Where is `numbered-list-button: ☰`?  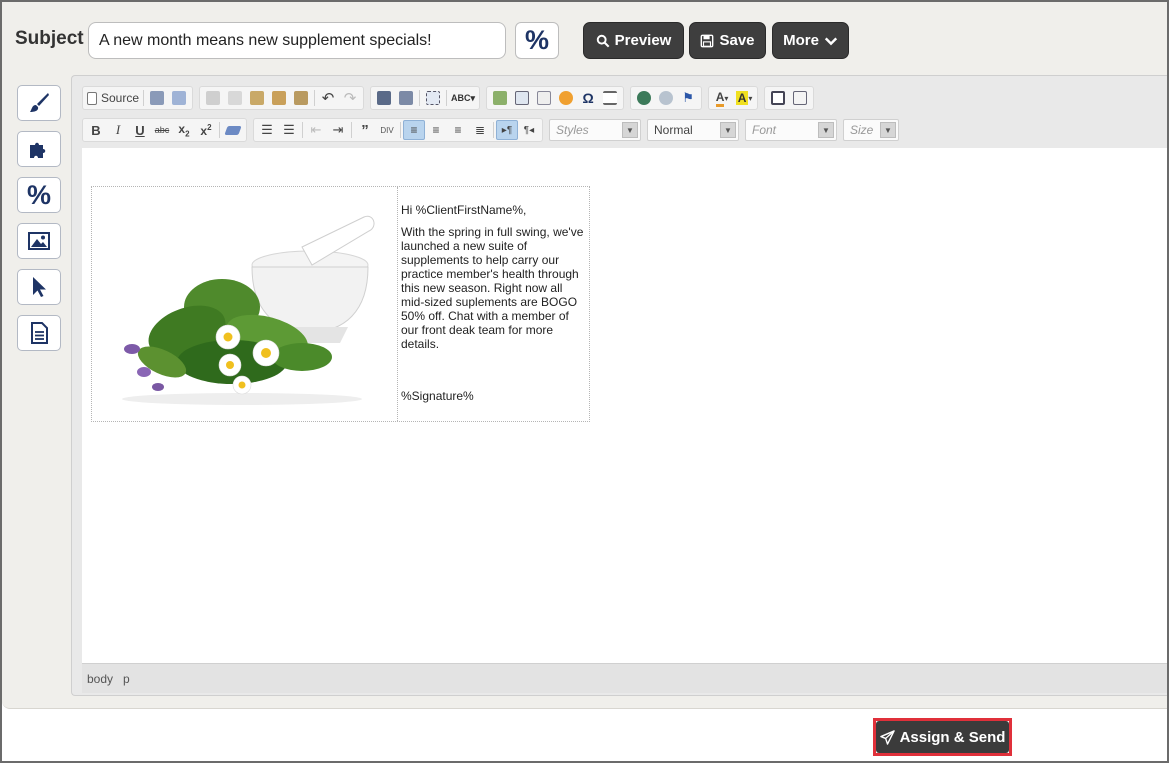 numbered-list-button: ☰ is located at coordinates (267, 130).